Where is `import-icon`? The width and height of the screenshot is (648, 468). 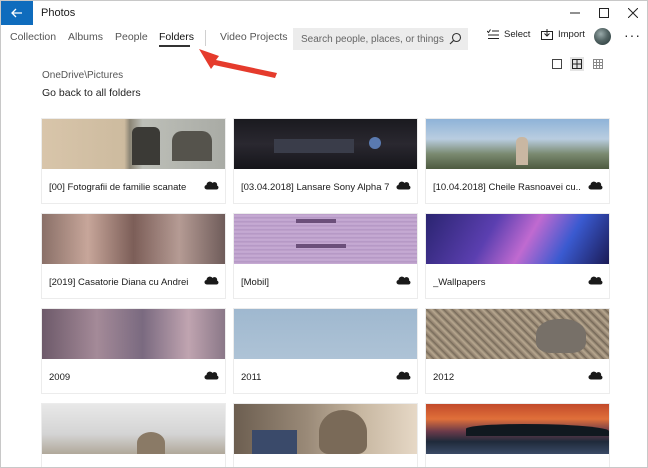 import-icon is located at coordinates (547, 34).